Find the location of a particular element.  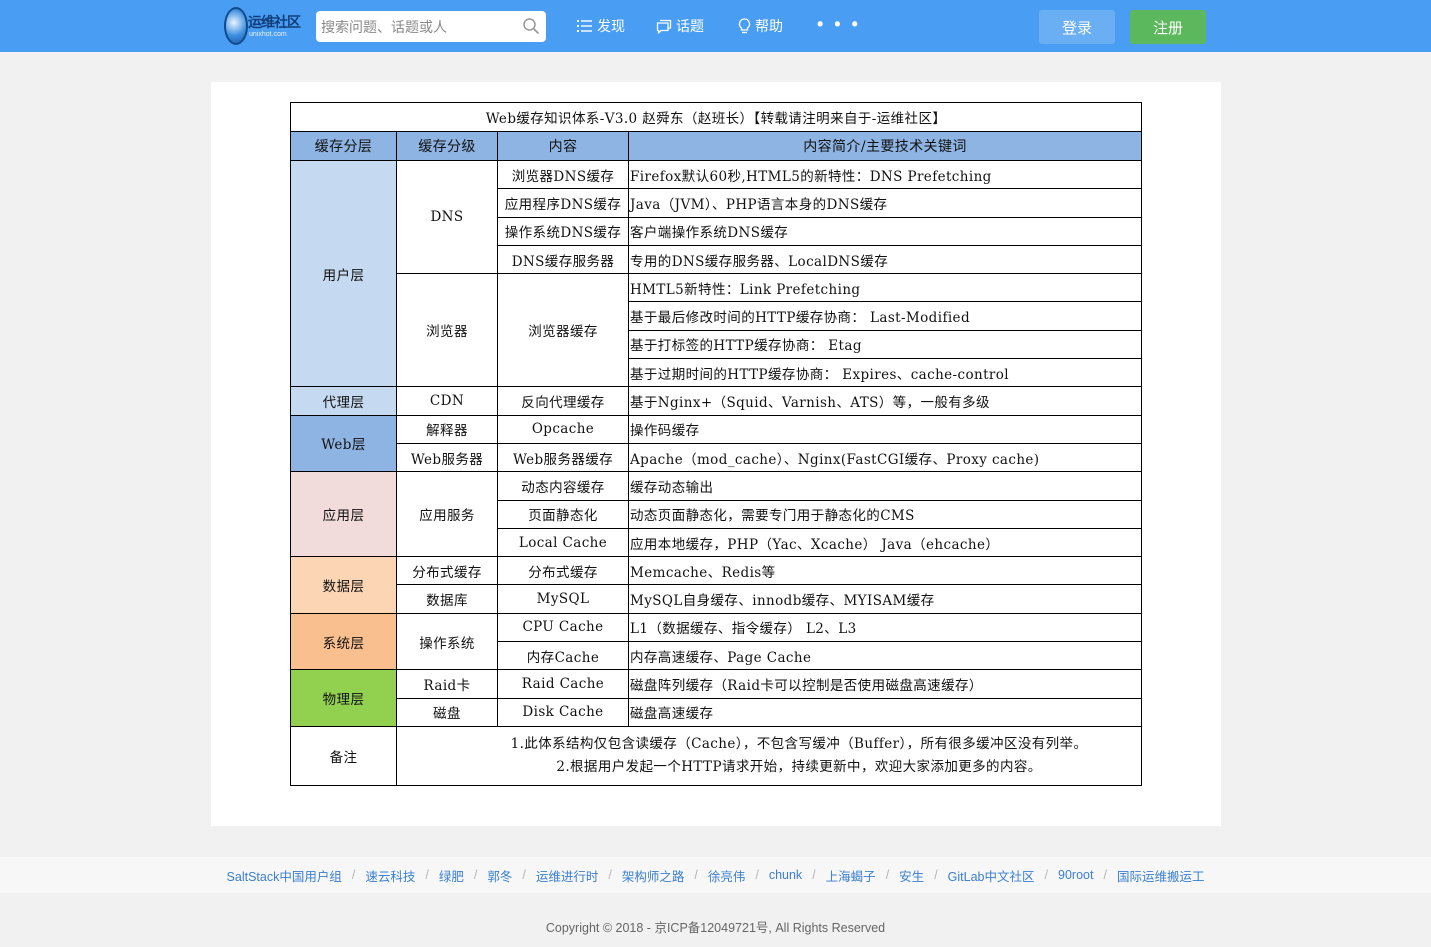

nav-help-label: 帮助 is located at coordinates (769, 26).